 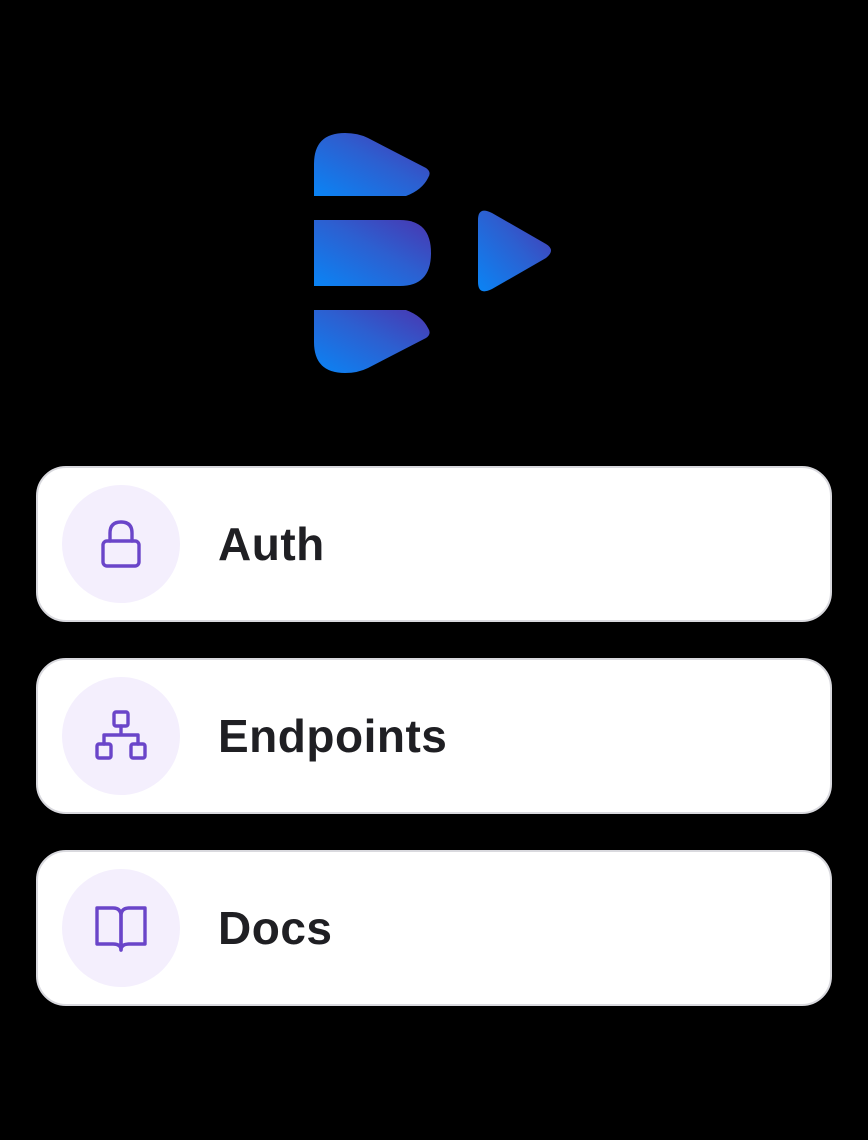 I want to click on menu-item-label: Docs, so click(x=275, y=928).